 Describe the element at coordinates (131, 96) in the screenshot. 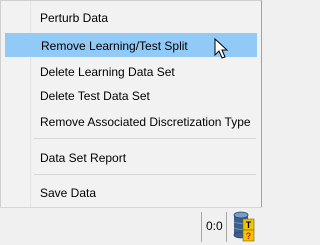

I see `menu-item-delete-test-data-set: Delete Test Data Set` at that location.